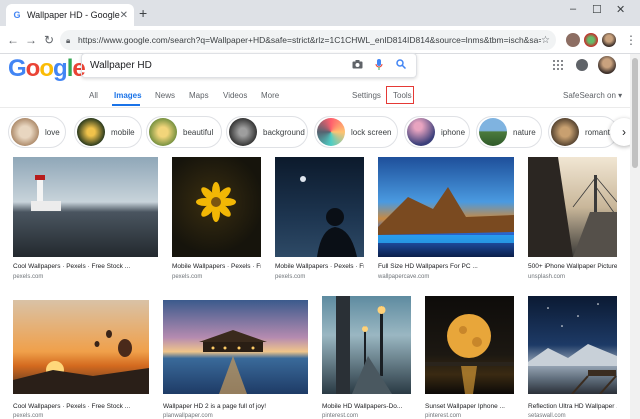 This screenshot has height=419, width=640. What do you see at coordinates (17, 68) in the screenshot?
I see `logo-letter: G` at bounding box center [17, 68].